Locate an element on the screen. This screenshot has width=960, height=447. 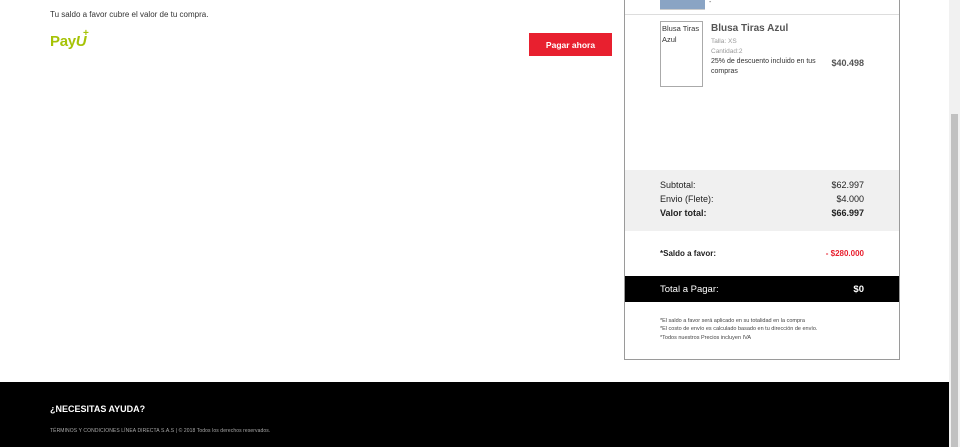
product-price: $40.498 is located at coordinates (847, 63).